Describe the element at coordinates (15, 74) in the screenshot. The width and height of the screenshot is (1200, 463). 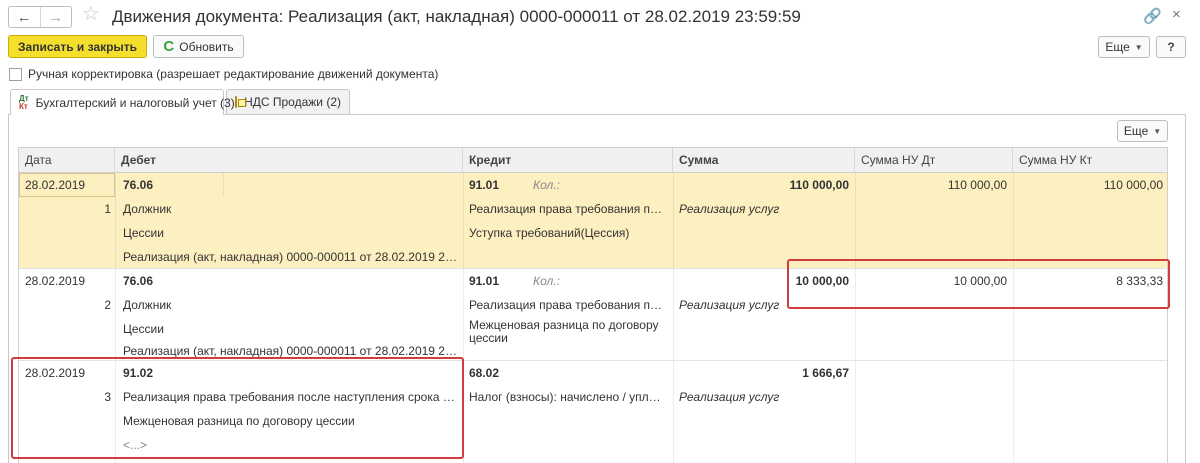
I see `manual-edit-checkbox` at that location.